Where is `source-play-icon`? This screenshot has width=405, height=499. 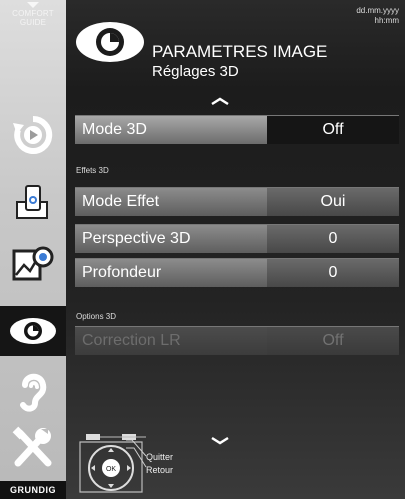
source-play-icon is located at coordinates (33, 134).